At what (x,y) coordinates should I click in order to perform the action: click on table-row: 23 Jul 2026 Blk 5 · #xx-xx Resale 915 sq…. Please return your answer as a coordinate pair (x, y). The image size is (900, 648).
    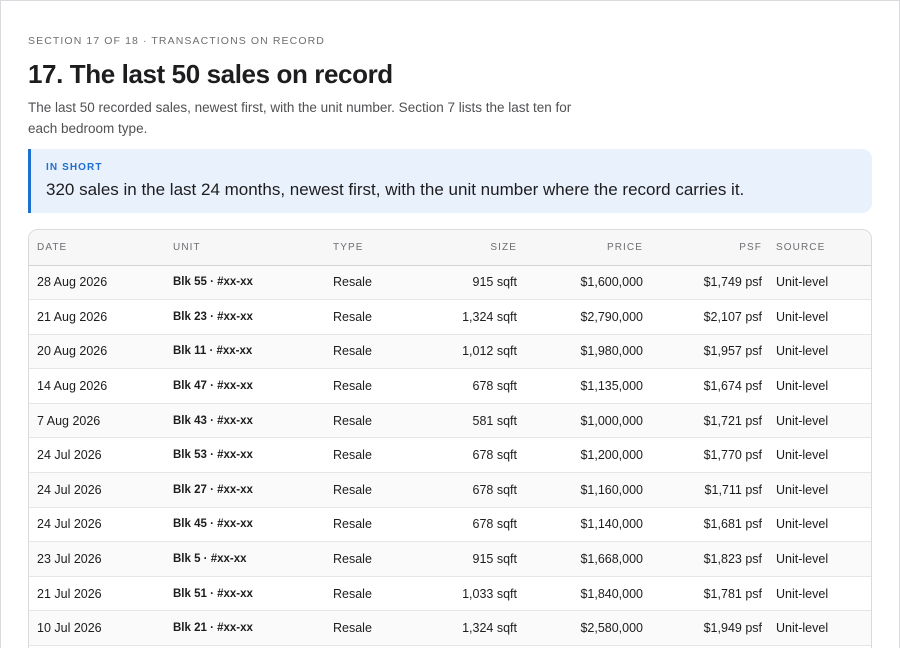
    Looking at the image, I should click on (450, 559).